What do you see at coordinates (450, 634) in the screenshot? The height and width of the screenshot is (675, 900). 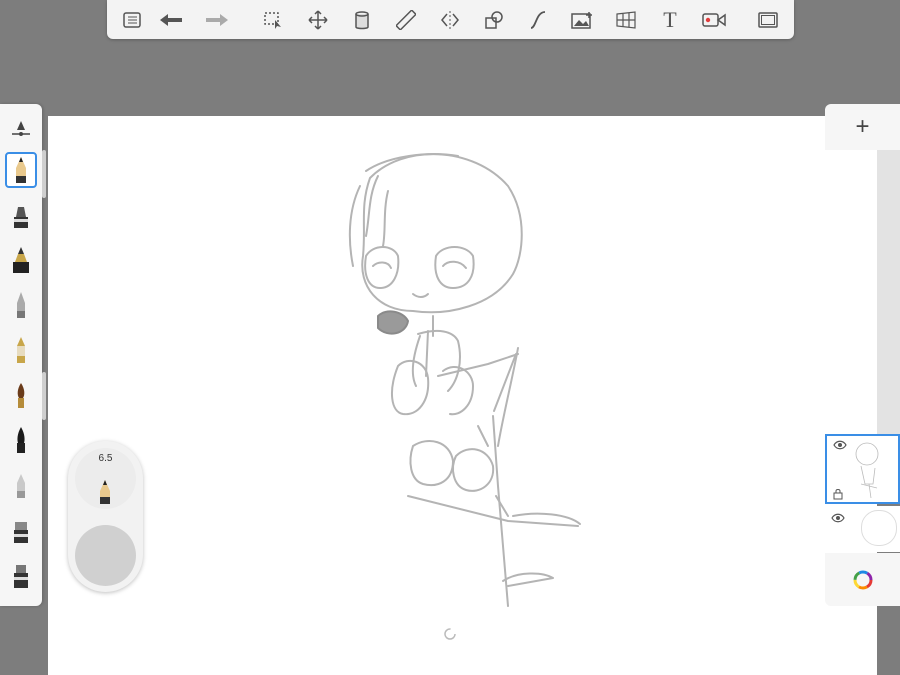 I see `loading-spinner-icon` at bounding box center [450, 634].